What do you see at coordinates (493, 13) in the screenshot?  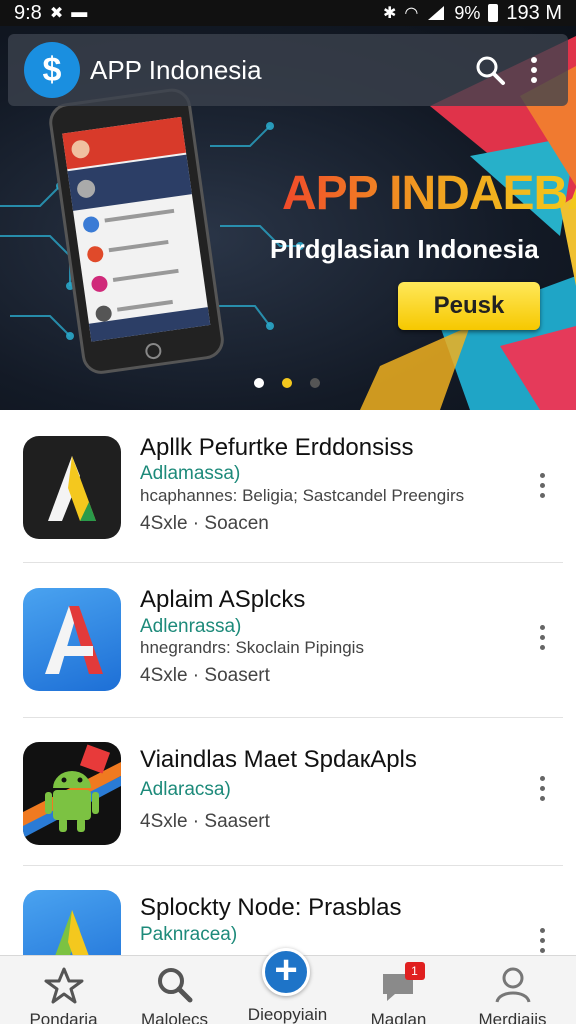 I see `battery-icon` at bounding box center [493, 13].